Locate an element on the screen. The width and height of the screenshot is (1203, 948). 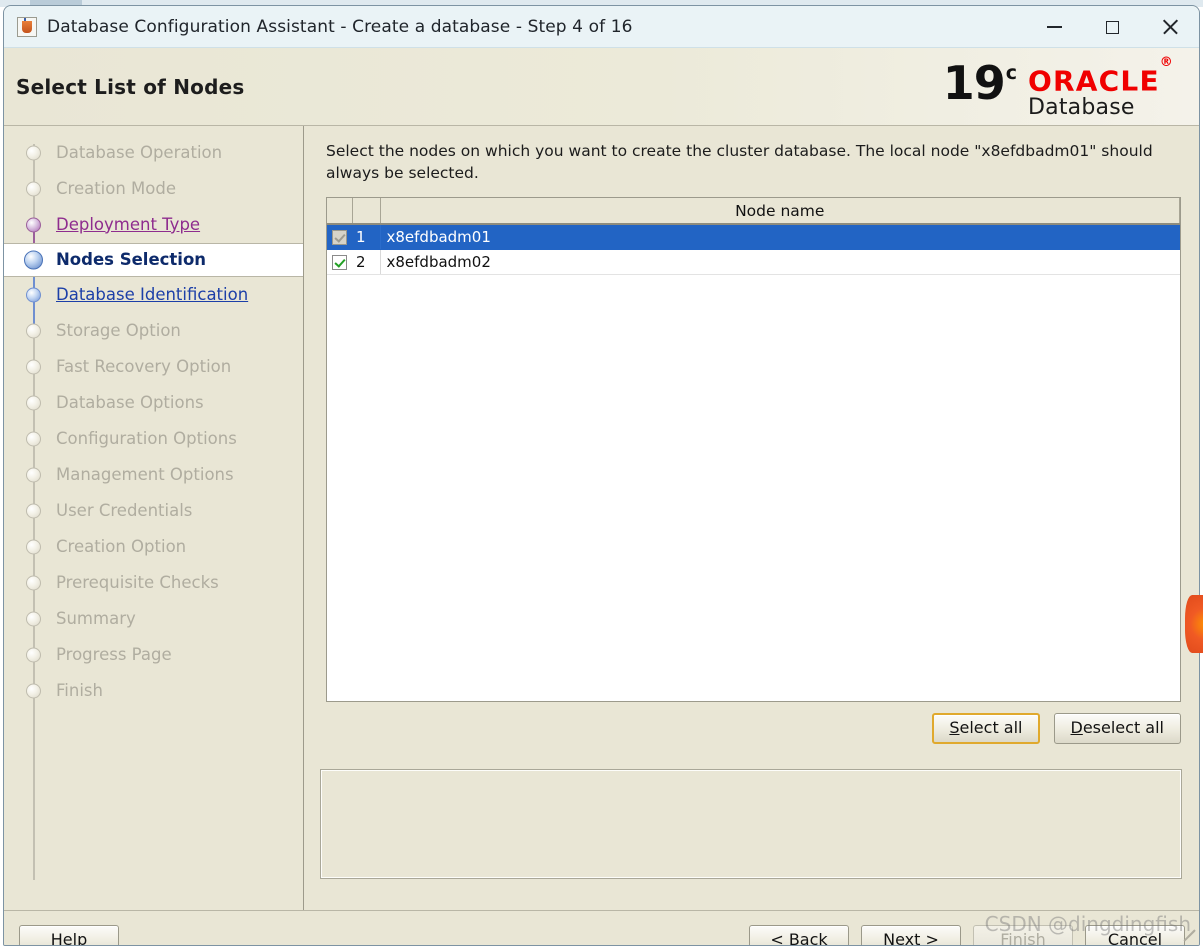
sidebar-item-database-options: Database Options is located at coordinates (153, 403).